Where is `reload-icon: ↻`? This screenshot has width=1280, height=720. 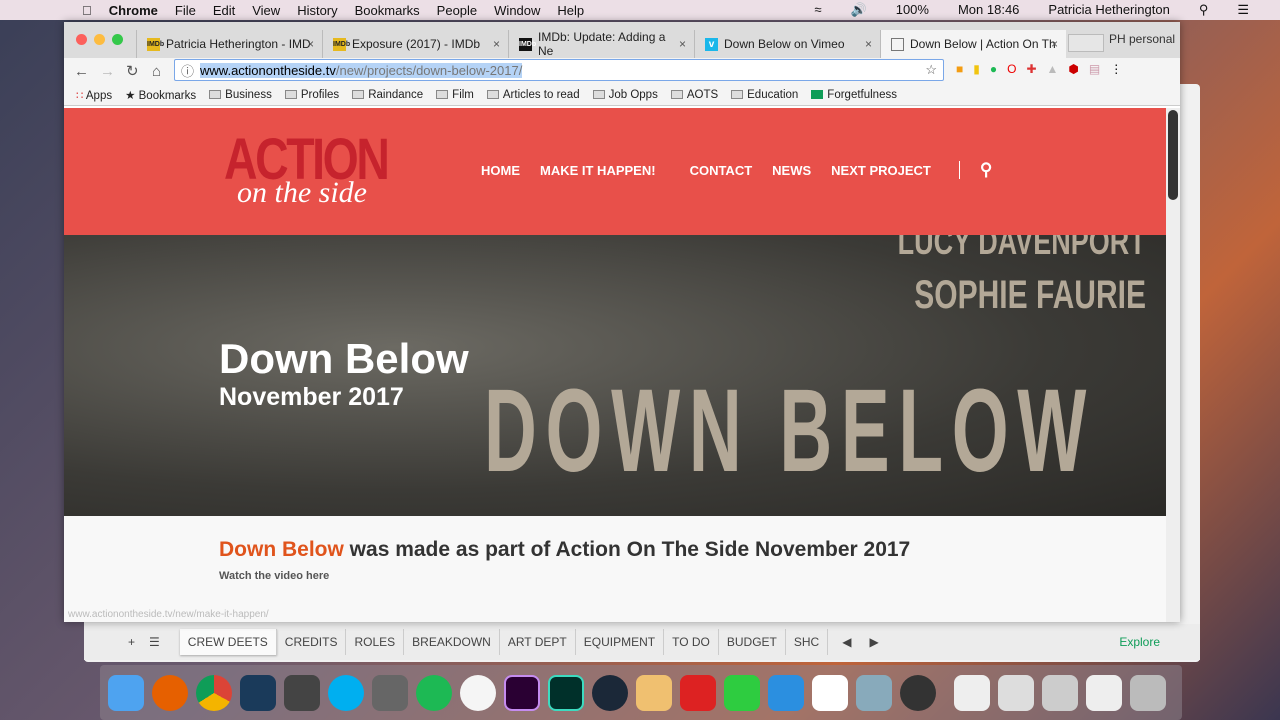
reload-icon: ↻ is located at coordinates (134, 71).